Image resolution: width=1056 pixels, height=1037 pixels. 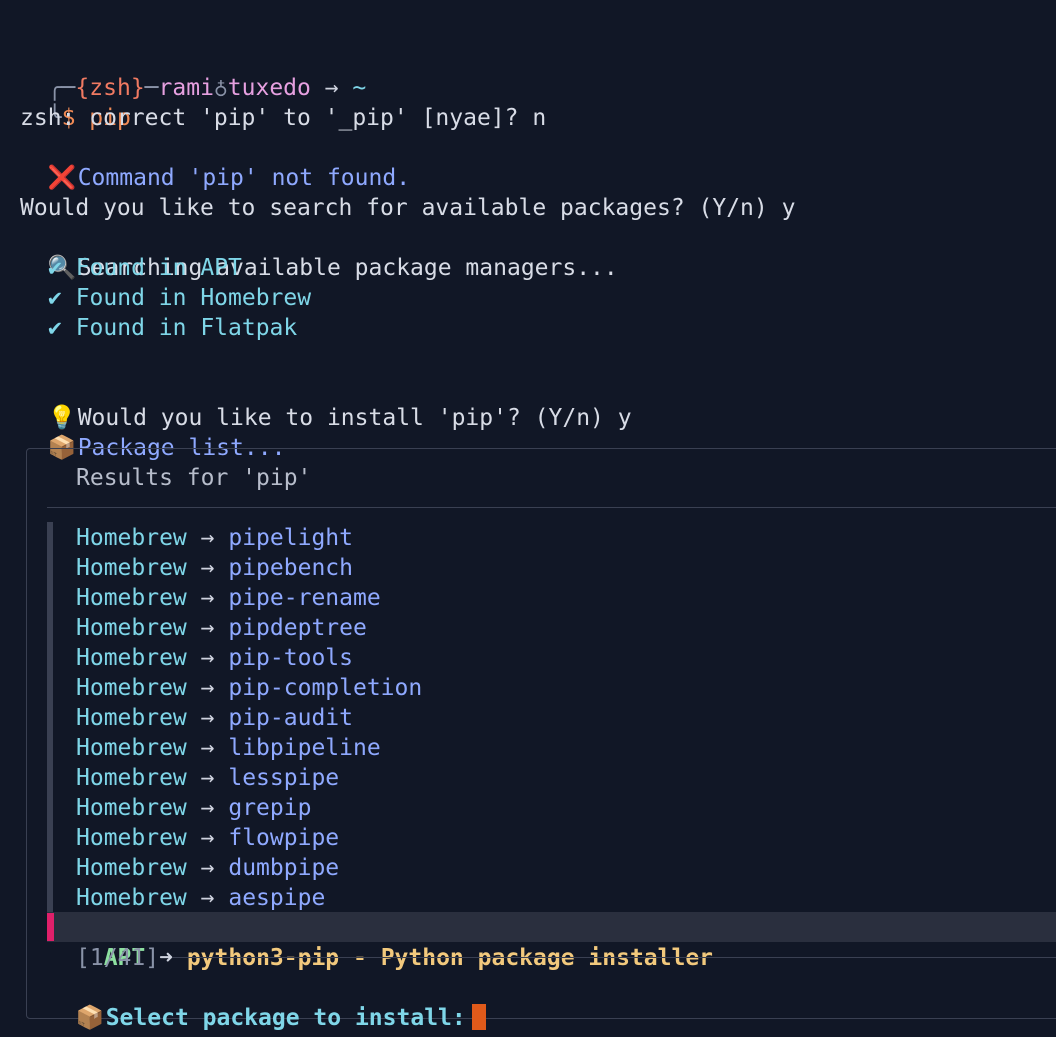 What do you see at coordinates (173, 328) in the screenshot?
I see `found-line-flatpak: ✔ Found in Flatpak` at bounding box center [173, 328].